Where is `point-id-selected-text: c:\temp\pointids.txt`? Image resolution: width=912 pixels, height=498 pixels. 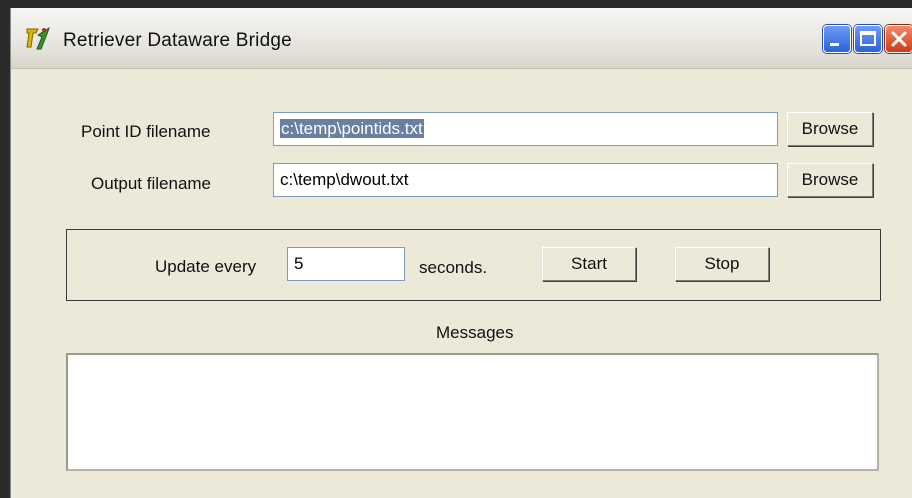
point-id-selected-text: c:\temp\pointids.txt is located at coordinates (352, 128).